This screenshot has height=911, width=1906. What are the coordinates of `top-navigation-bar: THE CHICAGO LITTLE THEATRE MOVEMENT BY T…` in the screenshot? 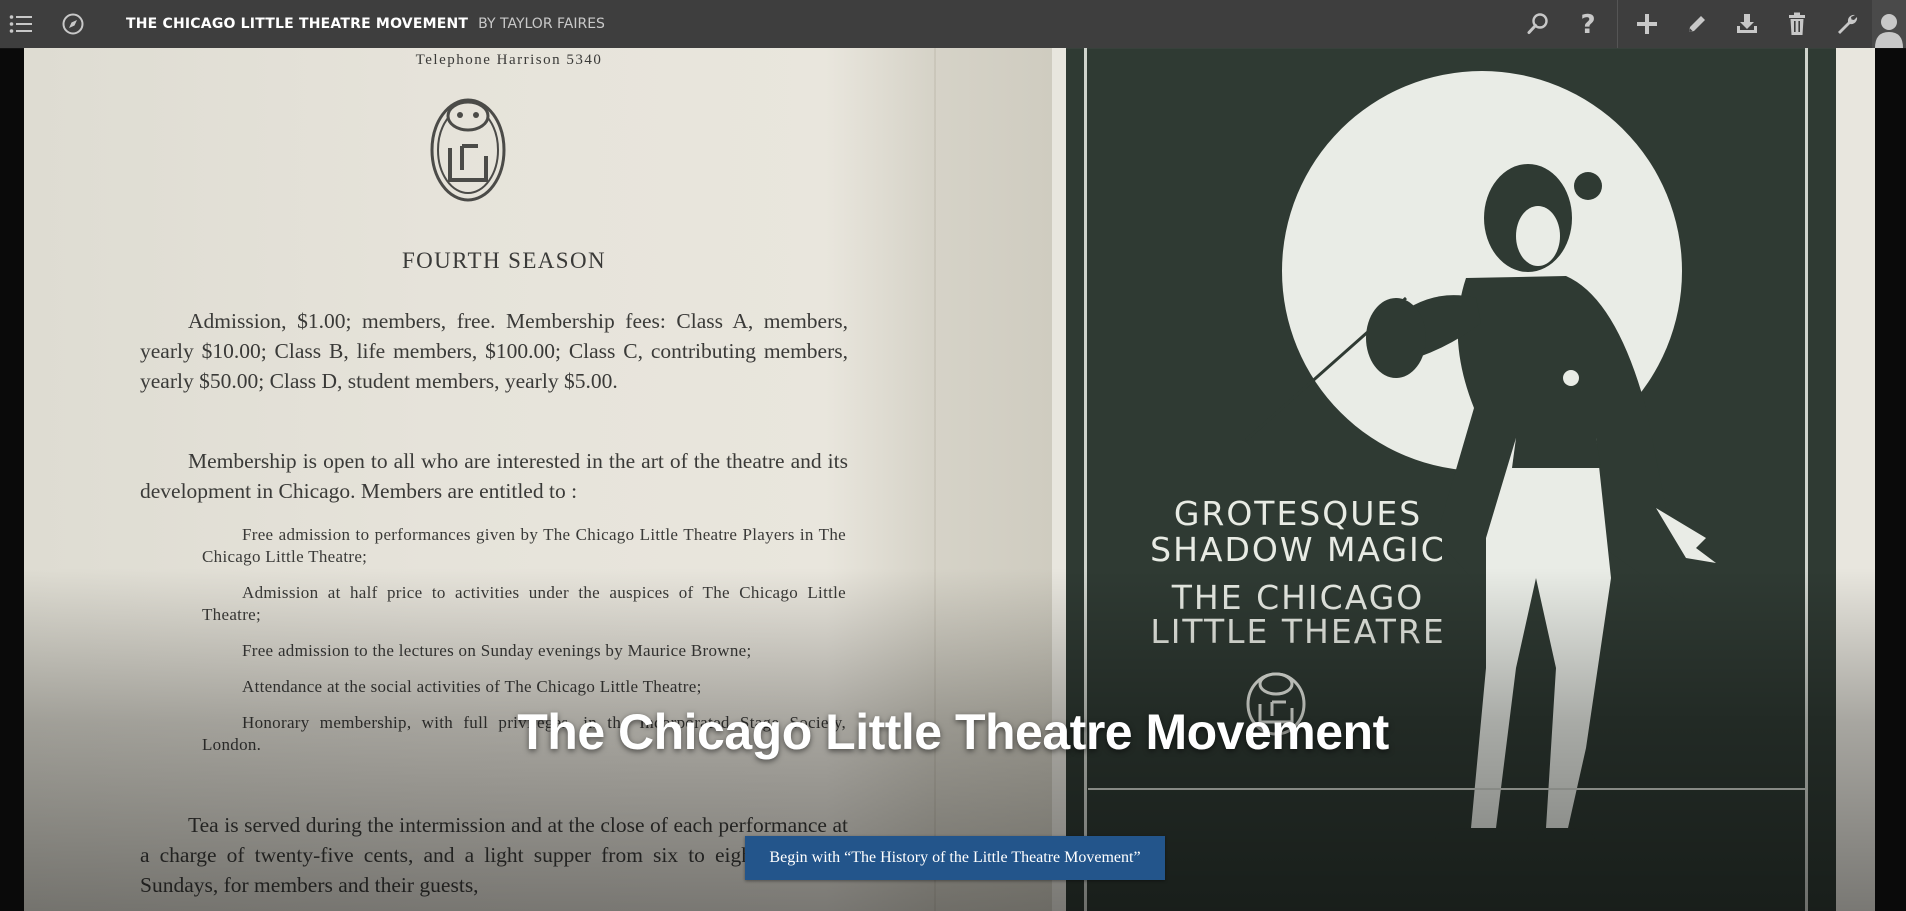 It's located at (953, 24).